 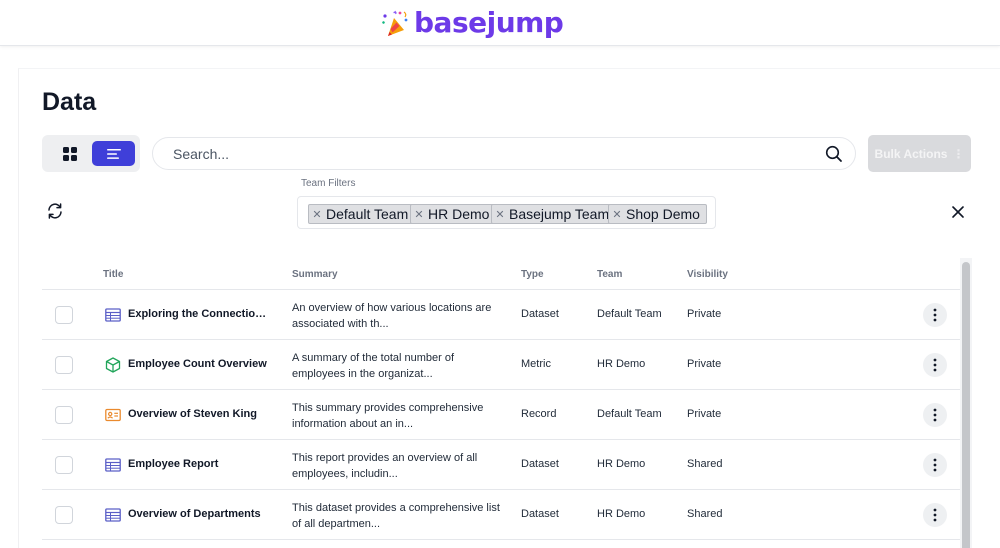 I want to click on more-vertical-icon: ⋮, so click(x=958, y=153).